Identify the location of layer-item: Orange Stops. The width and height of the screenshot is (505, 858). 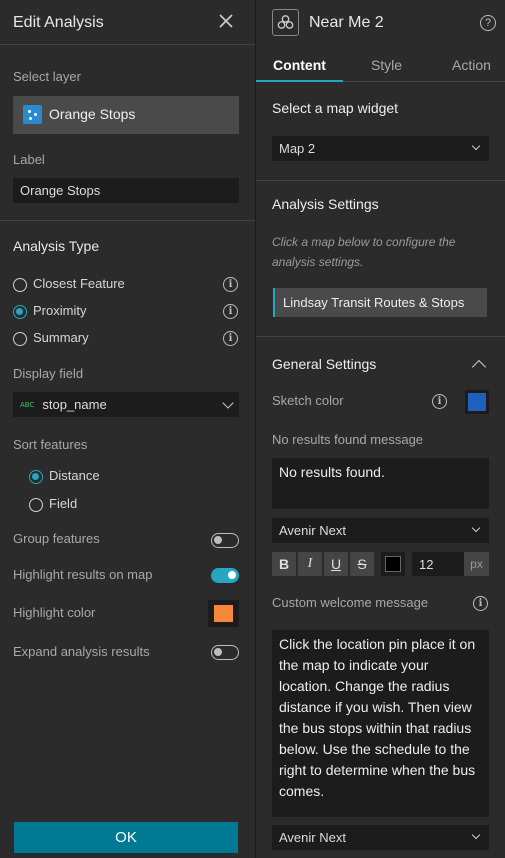
(126, 115).